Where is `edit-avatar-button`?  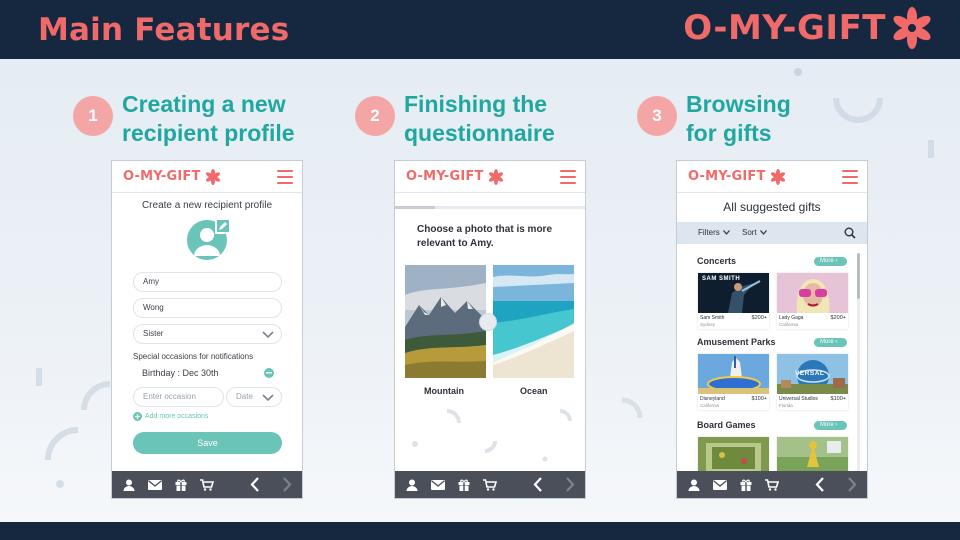
edit-avatar-button is located at coordinates (223, 226).